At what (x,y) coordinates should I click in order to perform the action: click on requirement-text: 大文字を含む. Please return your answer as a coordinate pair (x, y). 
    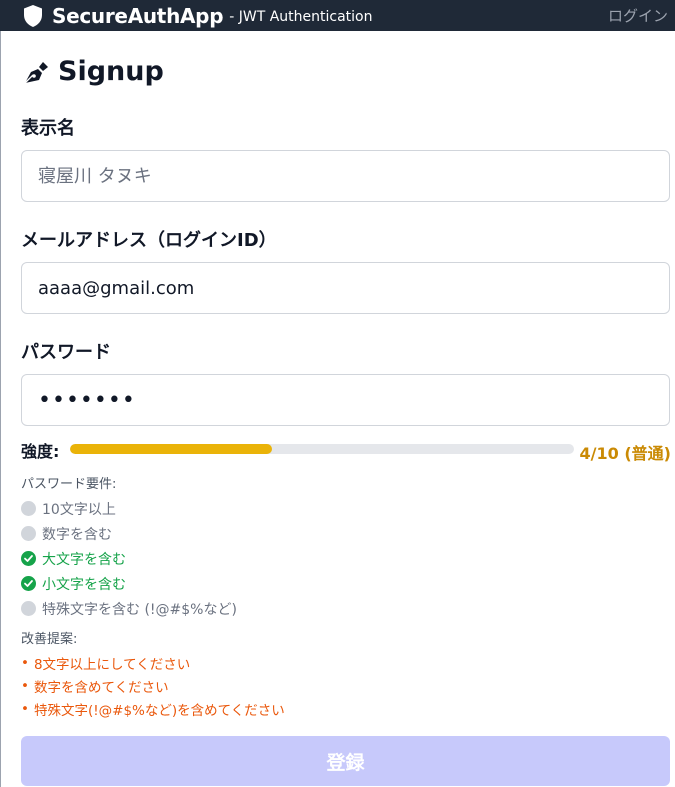
    Looking at the image, I should click on (84, 559).